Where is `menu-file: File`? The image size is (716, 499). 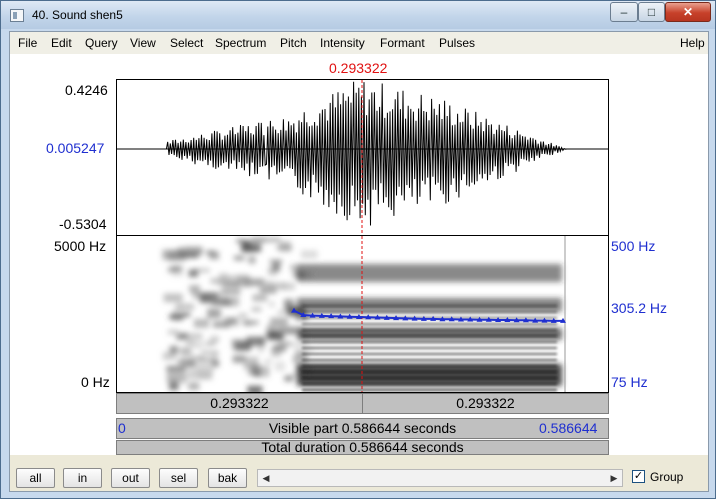
menu-file: File is located at coordinates (27, 43).